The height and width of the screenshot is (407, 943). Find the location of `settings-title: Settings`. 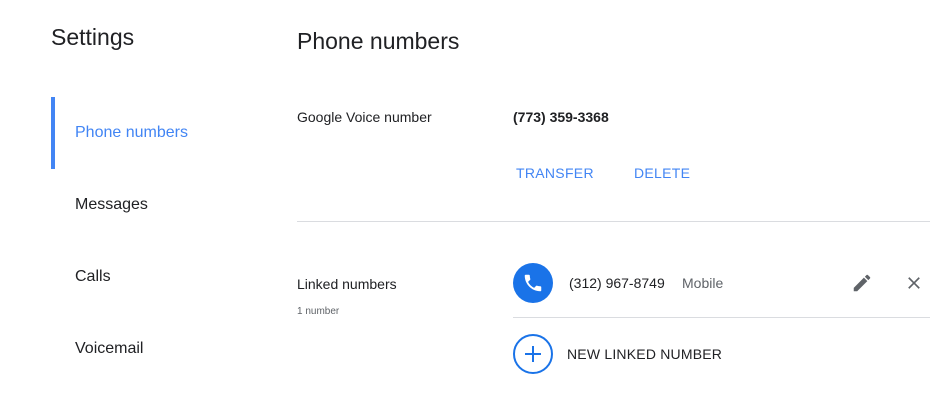

settings-title: Settings is located at coordinates (93, 37).